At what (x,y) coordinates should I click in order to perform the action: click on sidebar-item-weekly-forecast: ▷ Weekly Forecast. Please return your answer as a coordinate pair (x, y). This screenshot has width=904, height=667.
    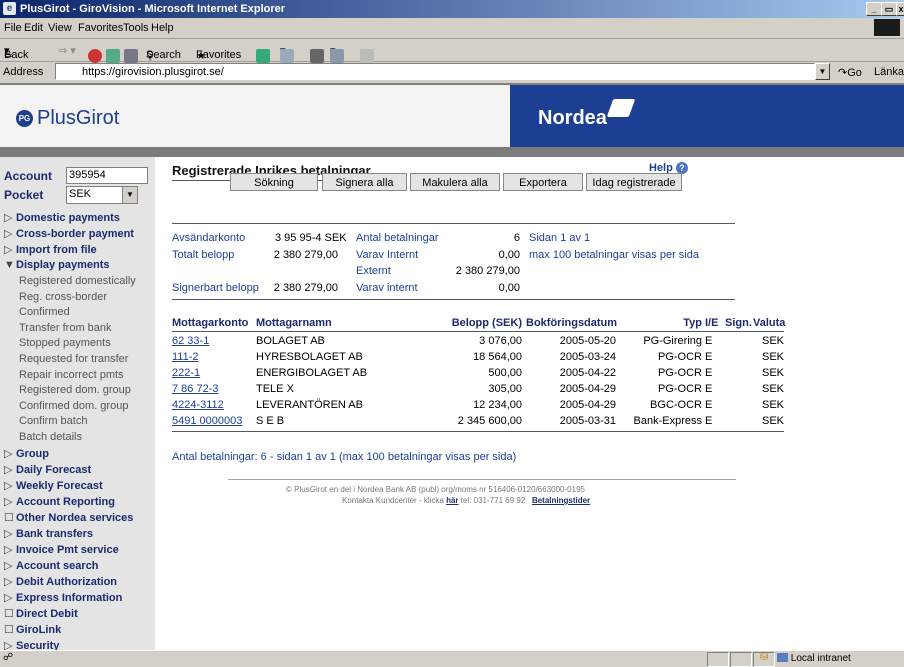
    Looking at the image, I should click on (53, 485).